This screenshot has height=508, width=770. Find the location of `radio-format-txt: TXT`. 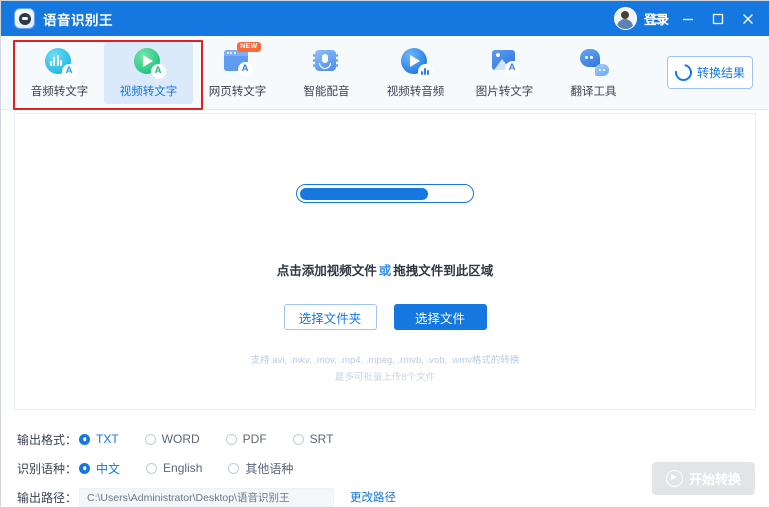

radio-format-txt: TXT is located at coordinates (99, 439).